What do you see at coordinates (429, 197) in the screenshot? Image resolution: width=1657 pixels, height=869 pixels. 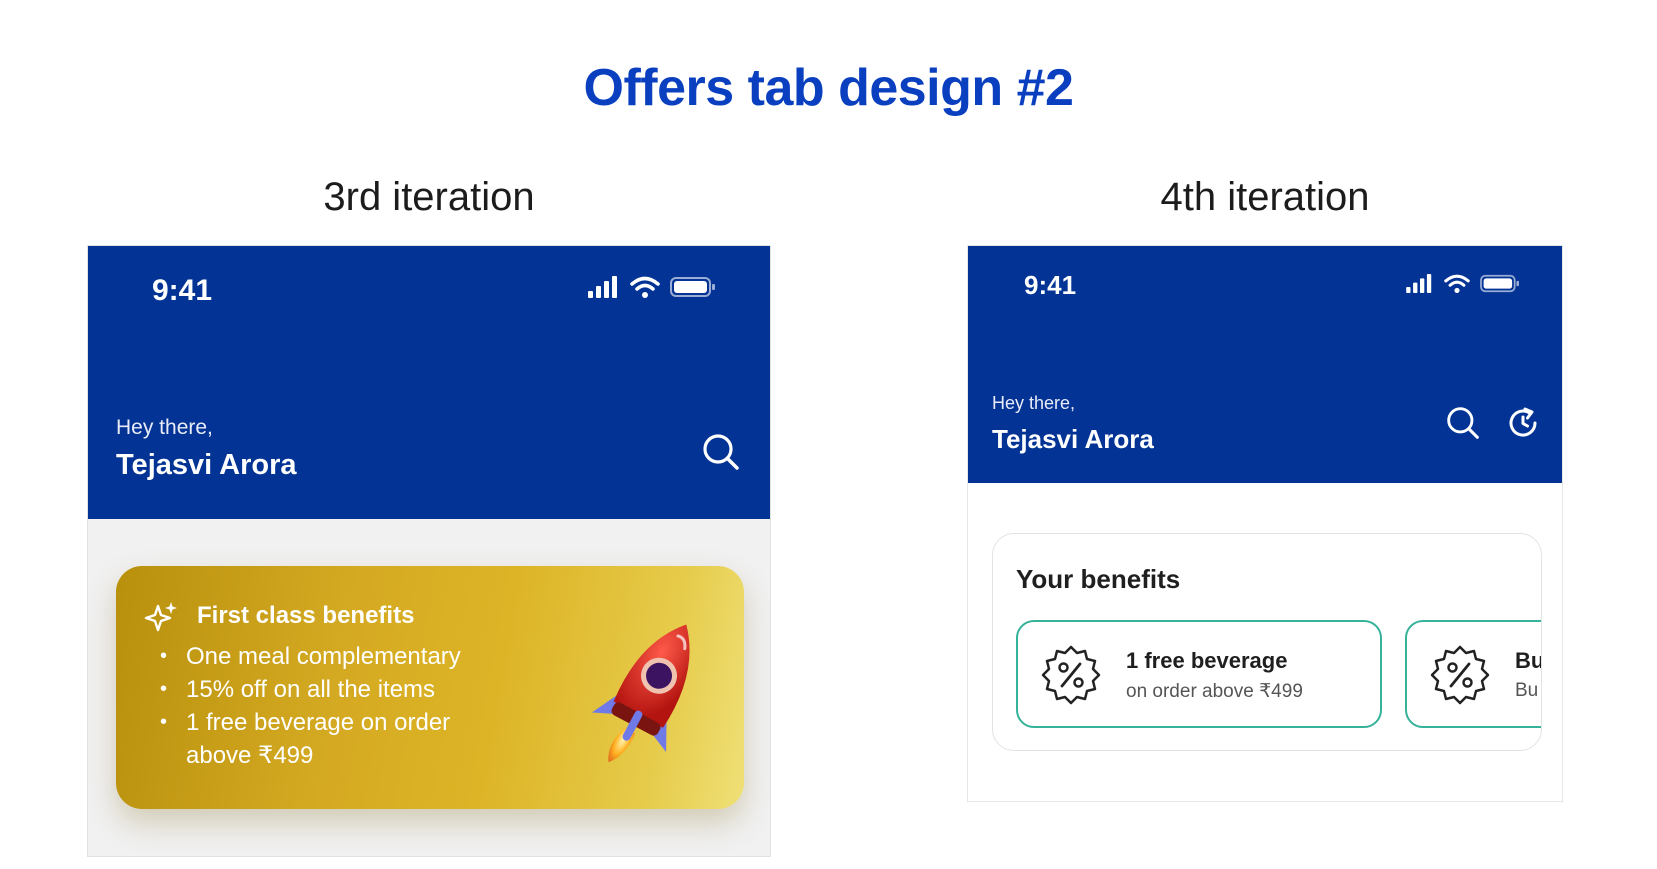 I see `iteration-3-label: 3rd iteration` at bounding box center [429, 197].